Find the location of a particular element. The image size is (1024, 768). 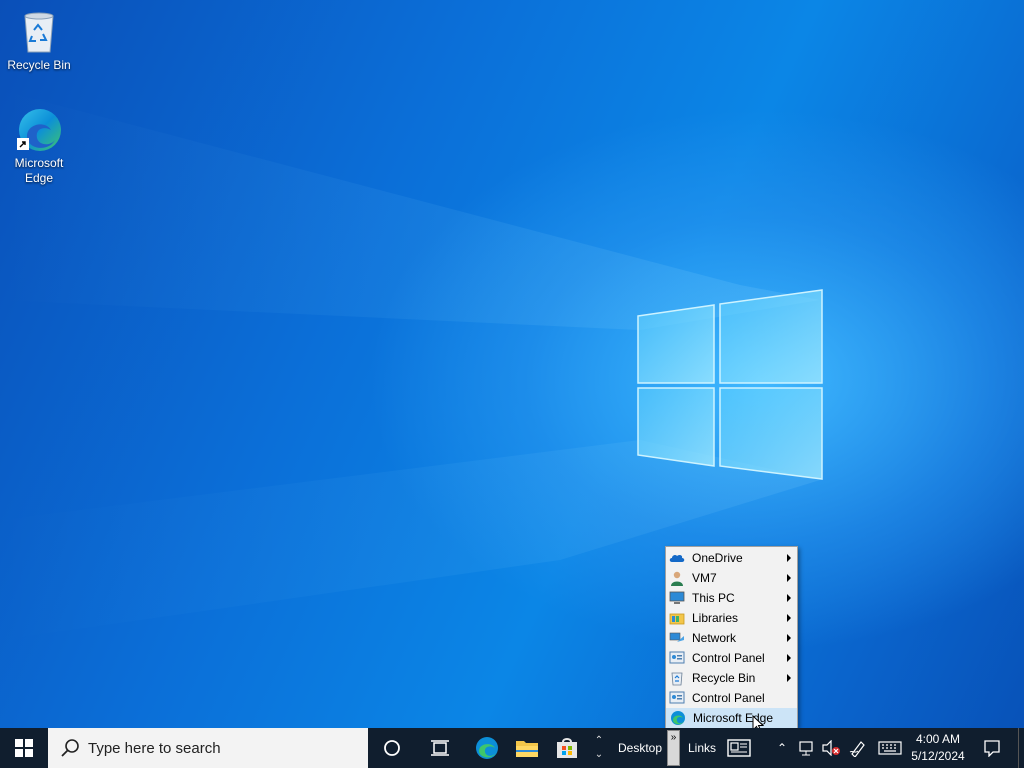

news-button is located at coordinates (739, 748).